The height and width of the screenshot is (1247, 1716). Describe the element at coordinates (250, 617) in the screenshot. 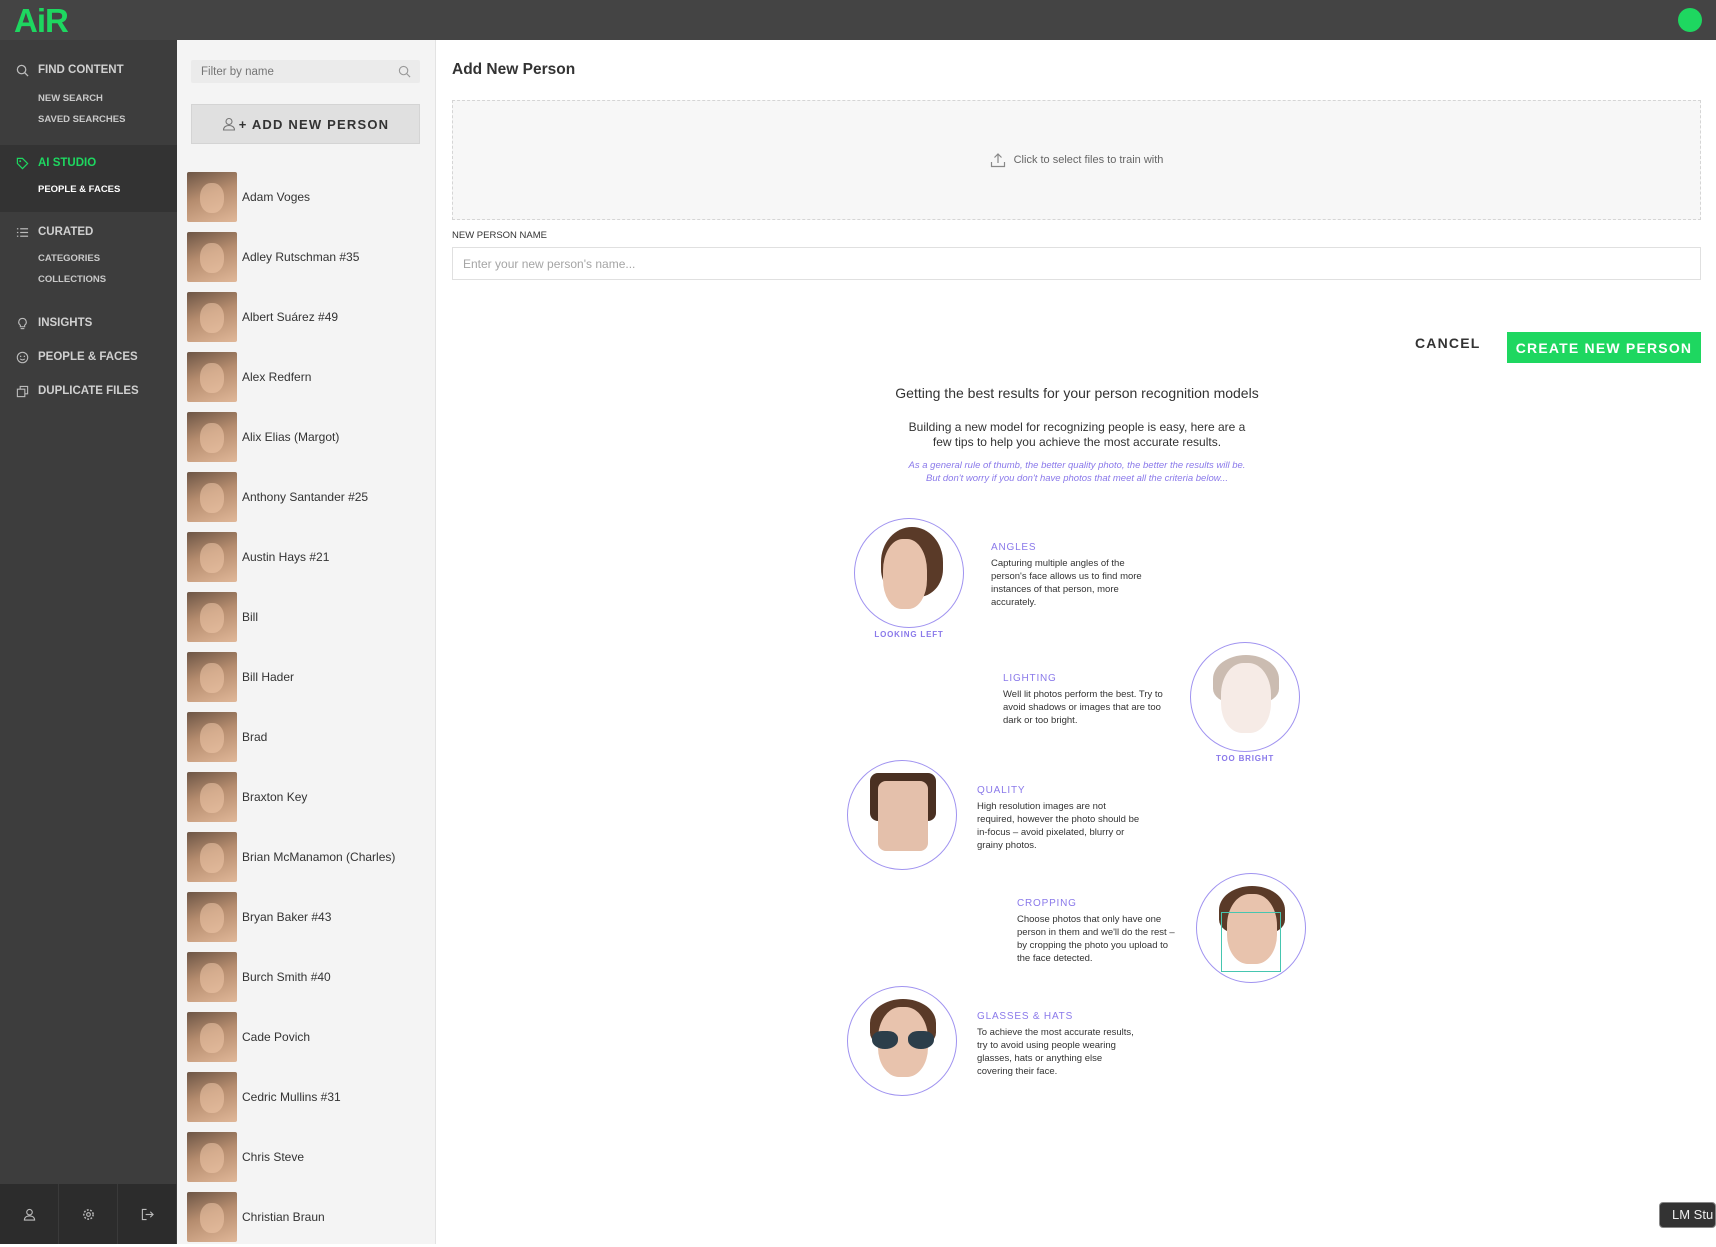

I see `person-name: Bill` at that location.